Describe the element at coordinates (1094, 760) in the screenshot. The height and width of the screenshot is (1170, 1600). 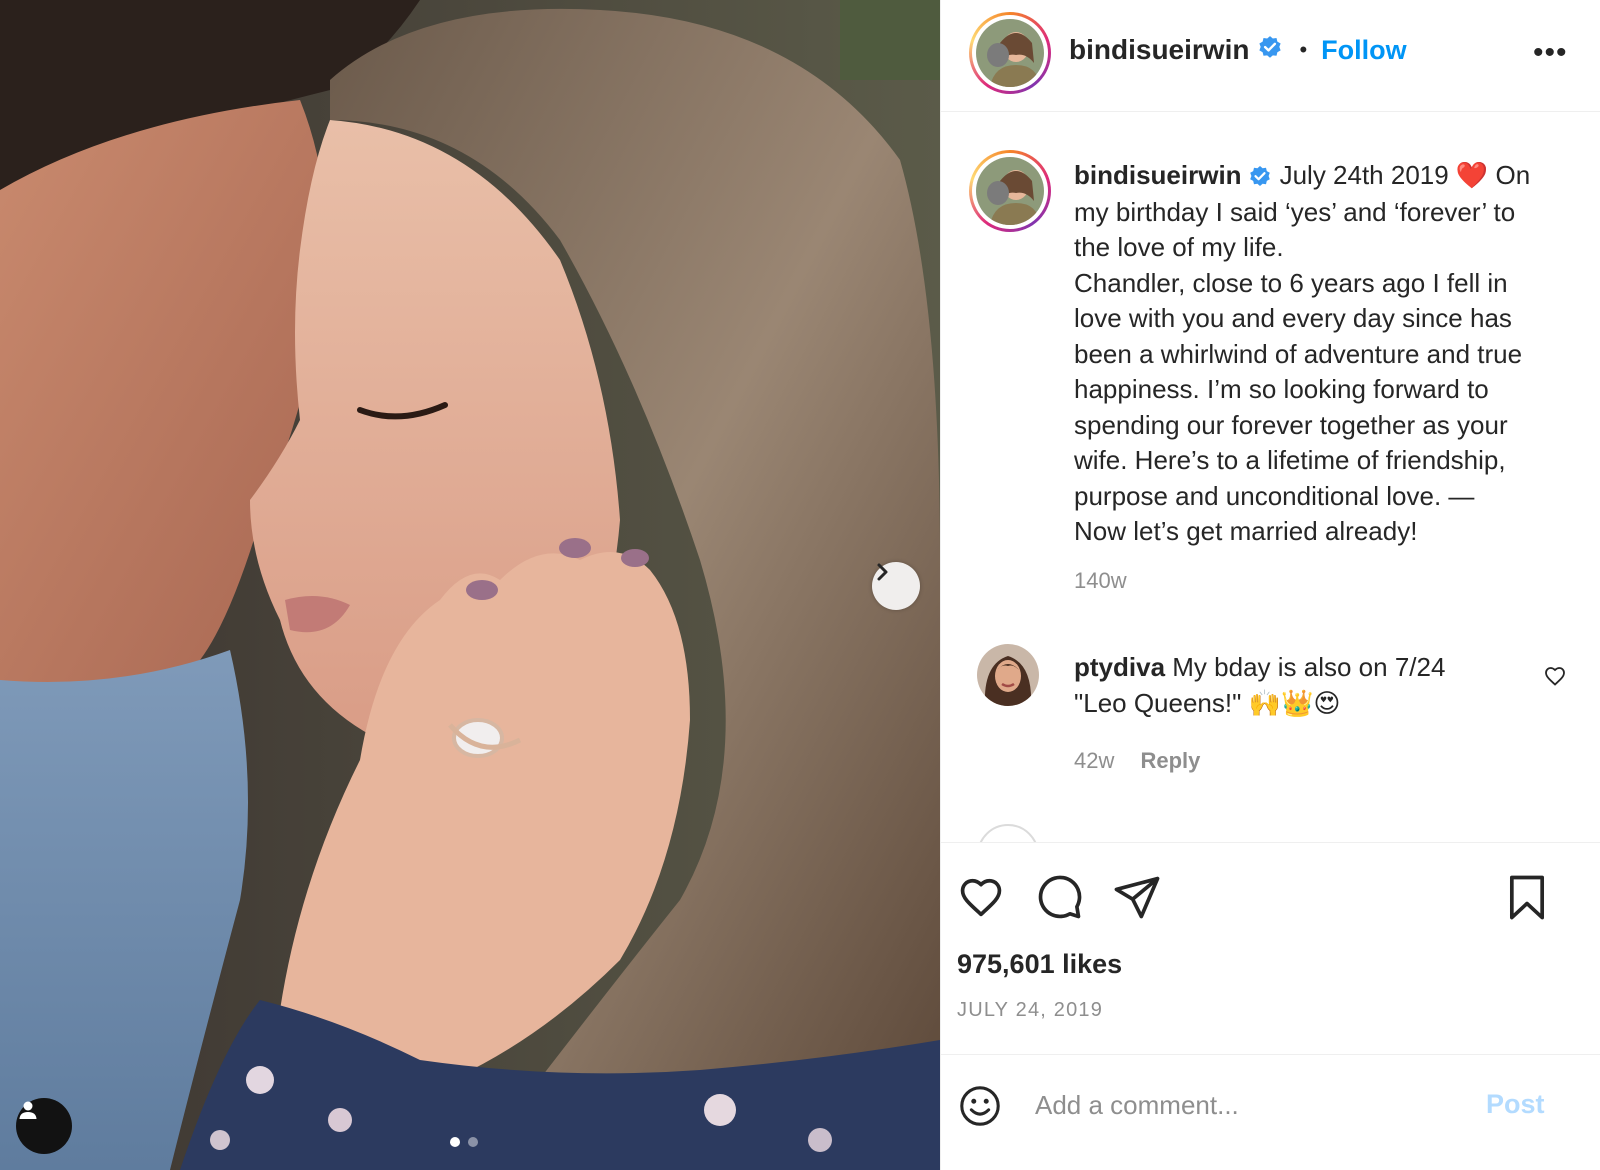
I see `comment-timestamp: 42w` at that location.